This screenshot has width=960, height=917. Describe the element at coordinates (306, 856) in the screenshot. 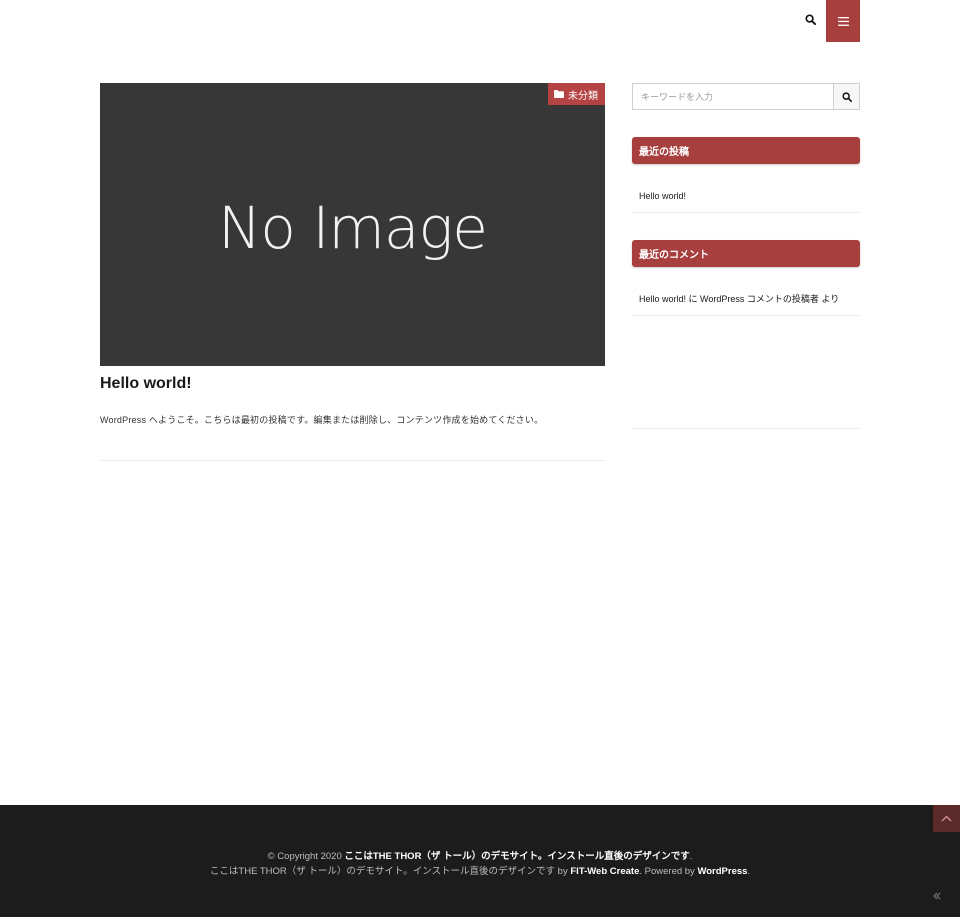

I see `copyright-prefix: © Copyright 2020` at that location.